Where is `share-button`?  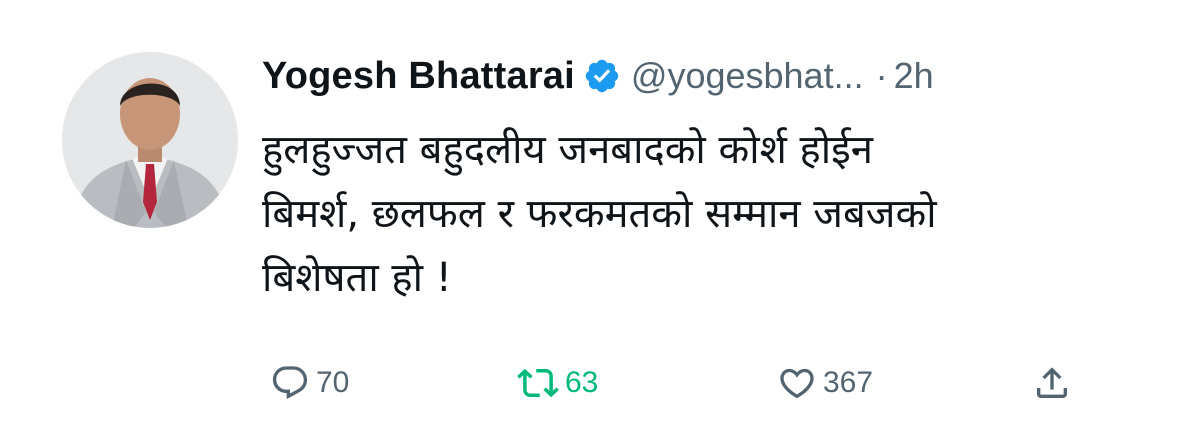 share-button is located at coordinates (1052, 383).